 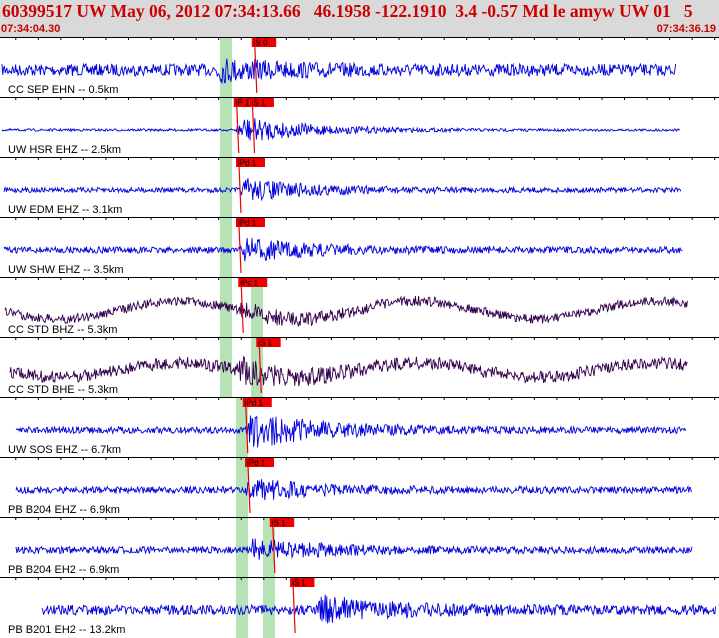 I want to click on trace-panel: iPd 1 UW EDM EHZ -- 3.1km, so click(x=359, y=186).